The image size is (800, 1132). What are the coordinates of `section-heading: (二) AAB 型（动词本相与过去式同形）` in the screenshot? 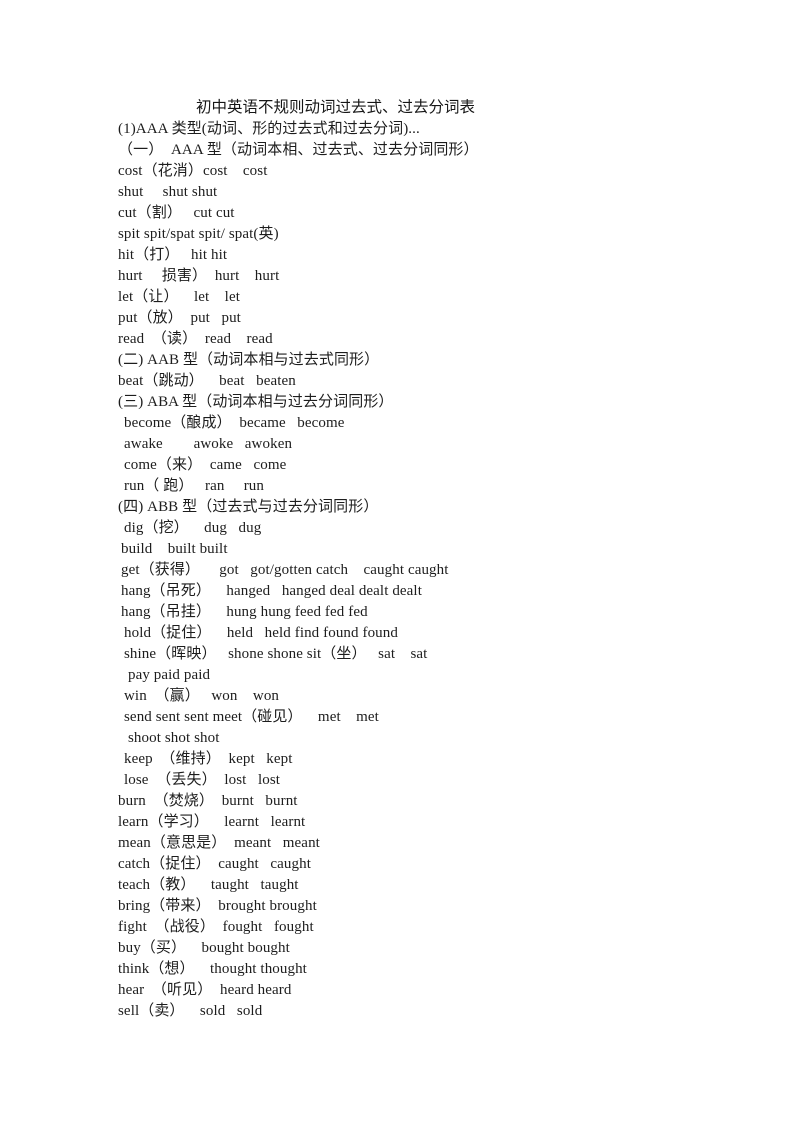 It's located at (249, 360).